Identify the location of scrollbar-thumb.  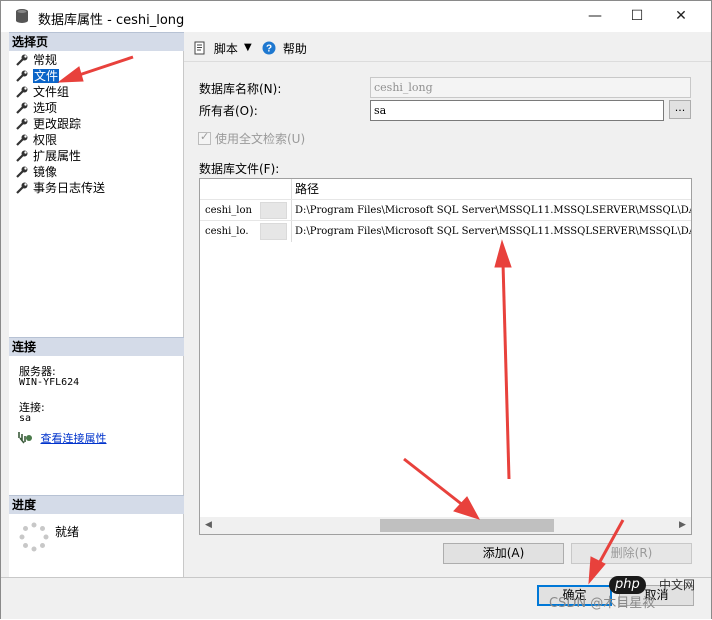
(467, 525).